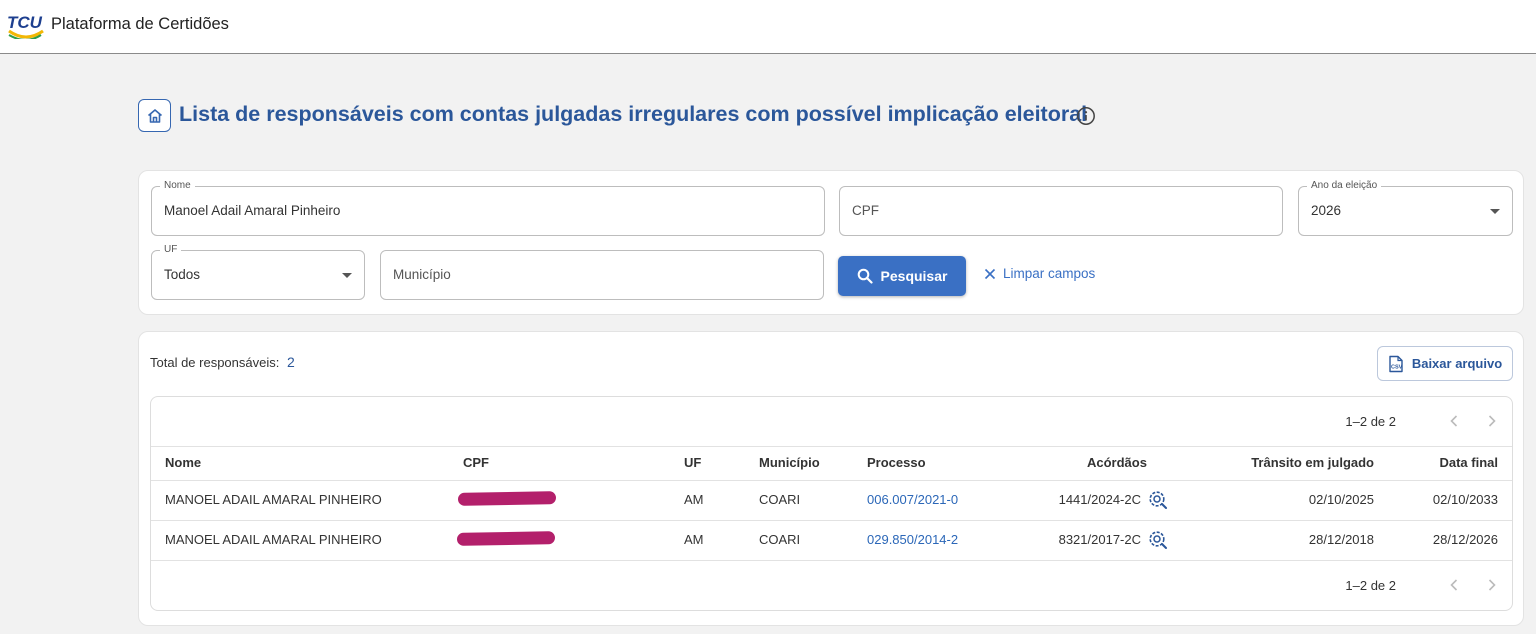 This screenshot has height=634, width=1536. What do you see at coordinates (1341, 539) in the screenshot?
I see `row-transito: 28/12/2018` at bounding box center [1341, 539].